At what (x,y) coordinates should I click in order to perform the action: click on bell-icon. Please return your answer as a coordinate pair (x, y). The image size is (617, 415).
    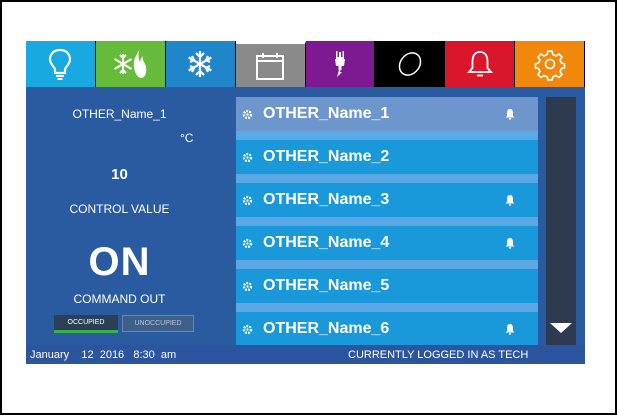
    Looking at the image, I should click on (479, 64).